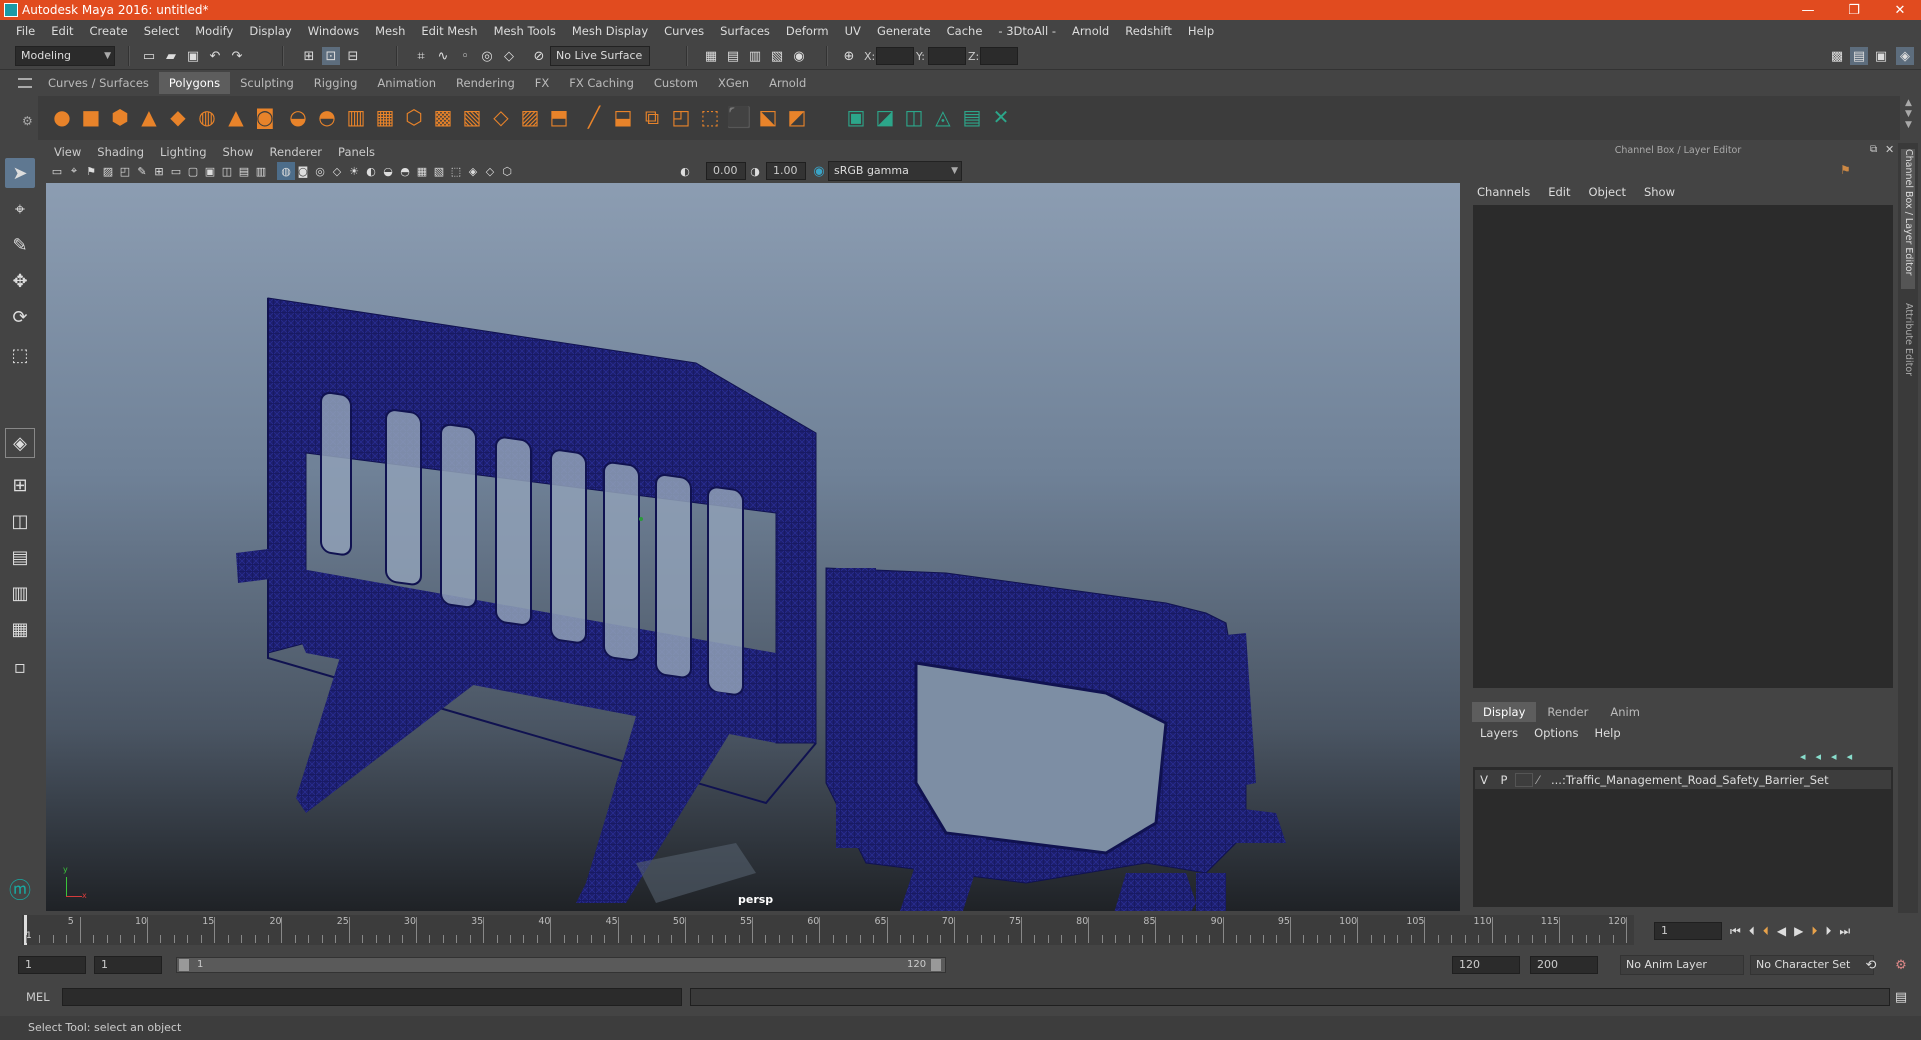 The width and height of the screenshot is (1921, 1040). I want to click on smooth-shade-icon: ◙, so click(303, 171).